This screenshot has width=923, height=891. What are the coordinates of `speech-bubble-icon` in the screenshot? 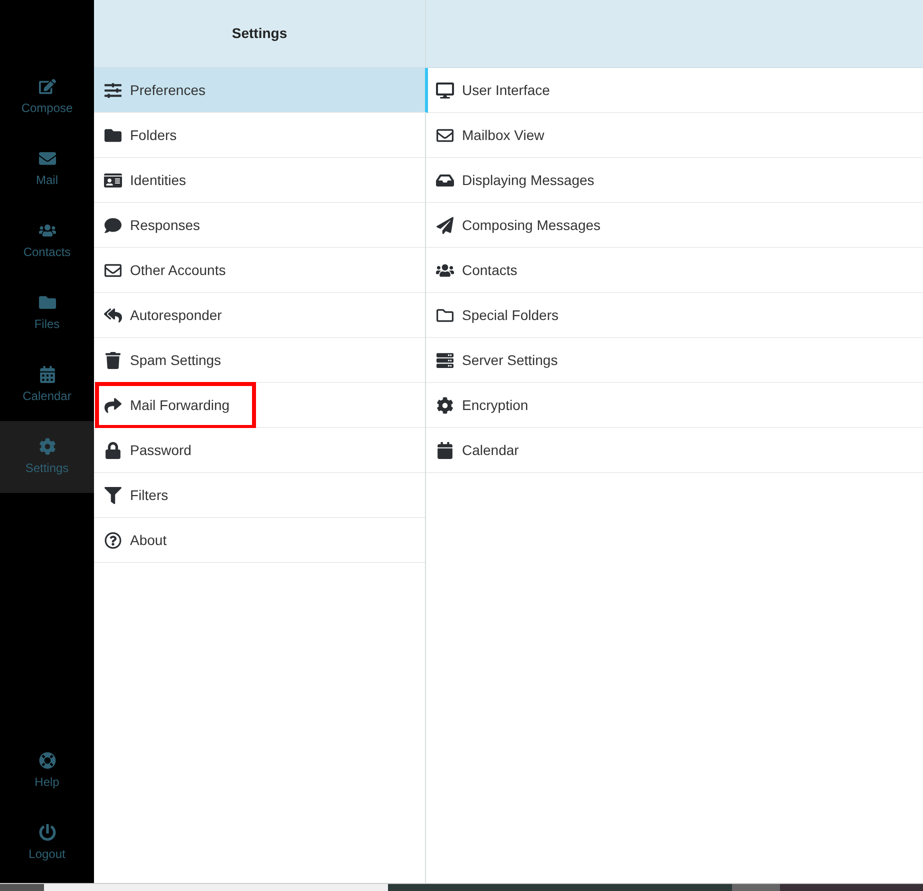 It's located at (113, 225).